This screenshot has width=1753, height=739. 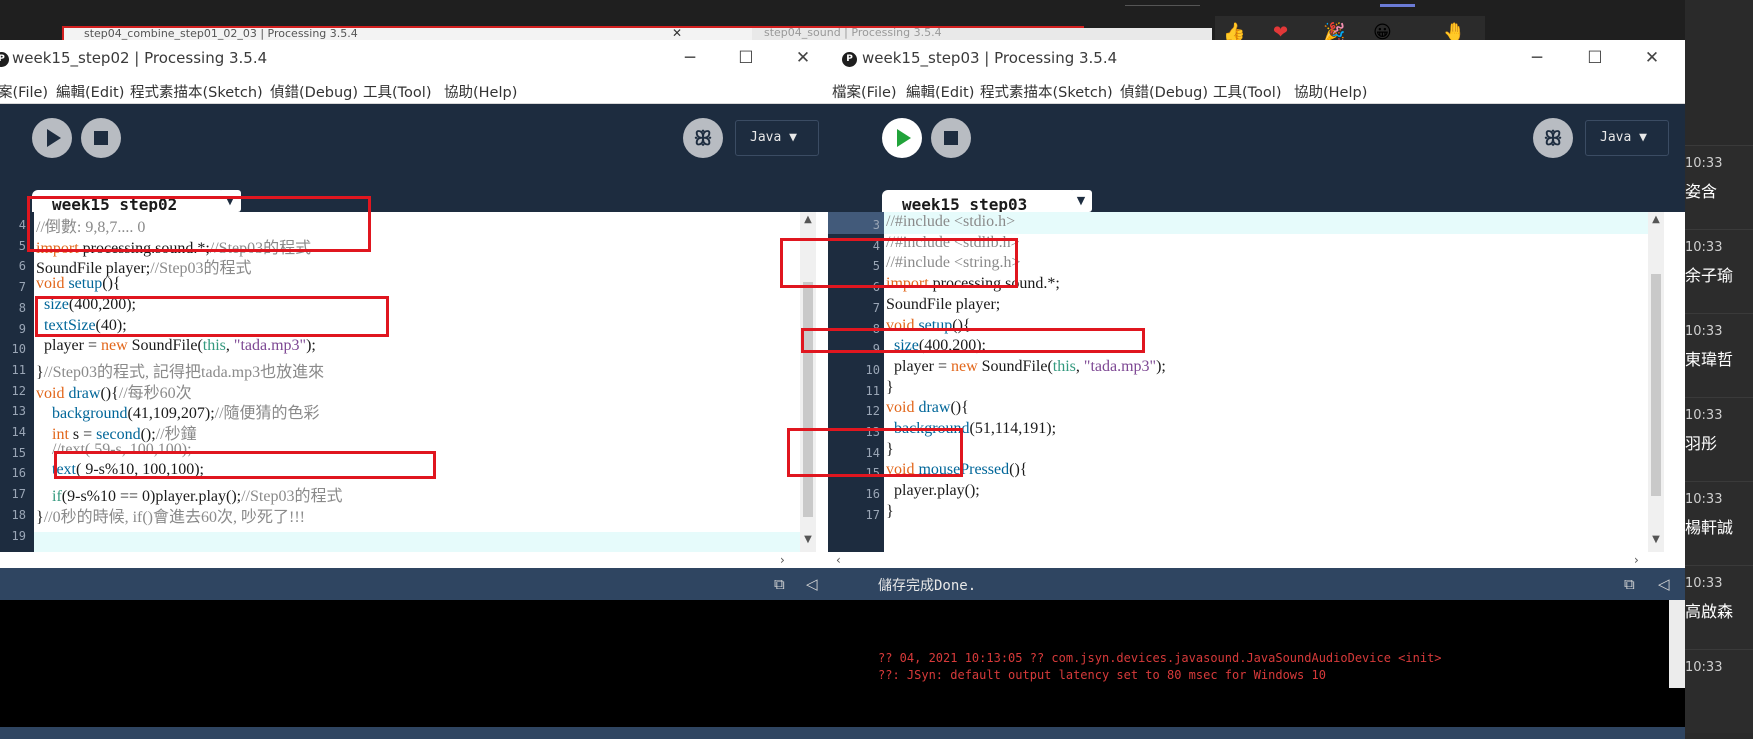 I want to click on current-line-highlight, so click(x=417, y=542).